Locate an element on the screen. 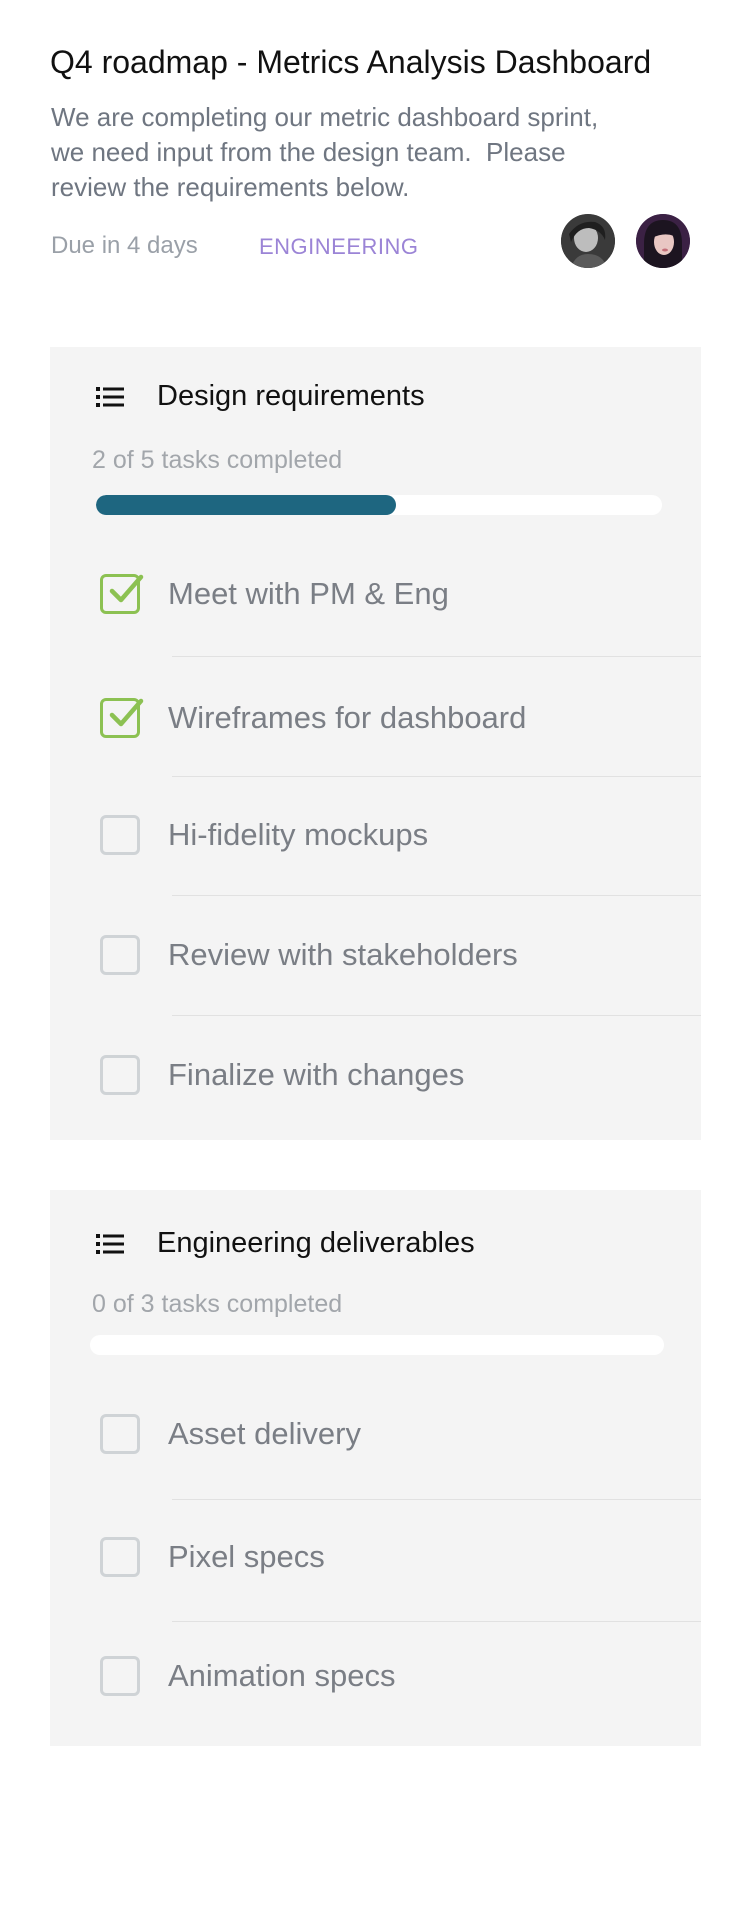 The width and height of the screenshot is (750, 1929). progress-text: 0 of 3 tasks completed is located at coordinates (217, 1304).